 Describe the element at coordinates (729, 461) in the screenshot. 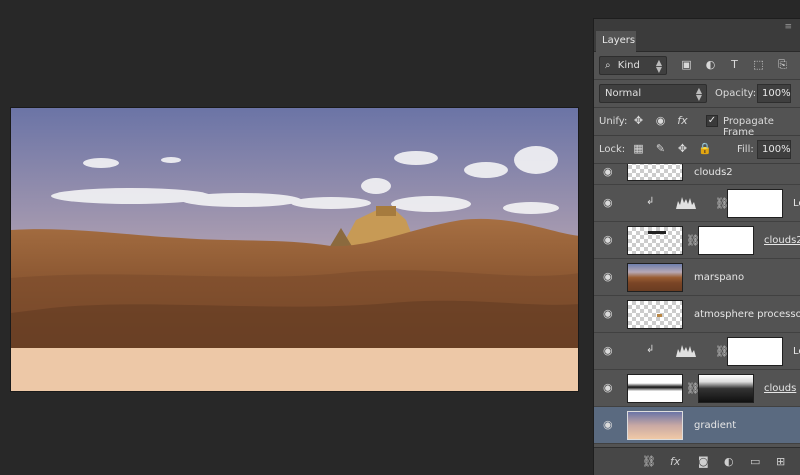

I see `new-adjustment-icon: ◐` at that location.